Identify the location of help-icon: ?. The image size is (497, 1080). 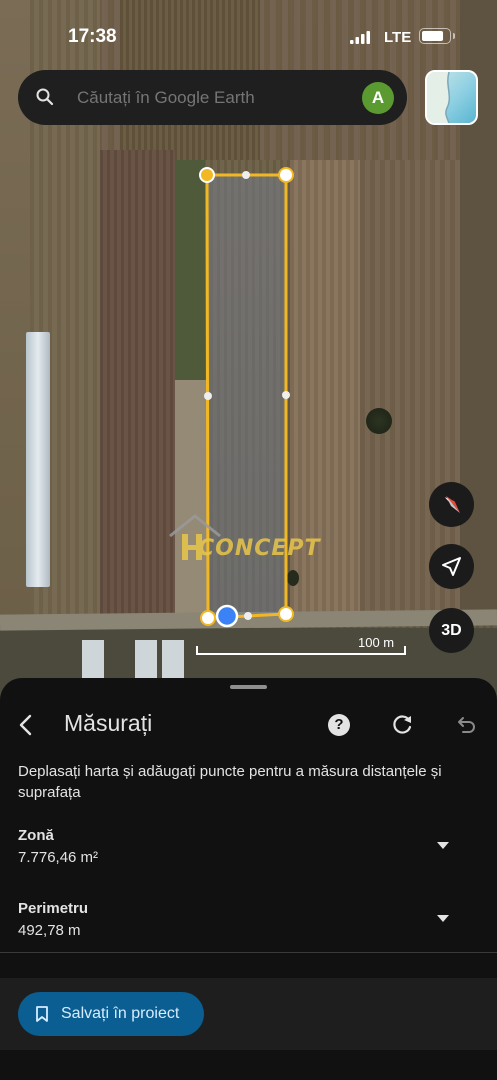
(339, 725).